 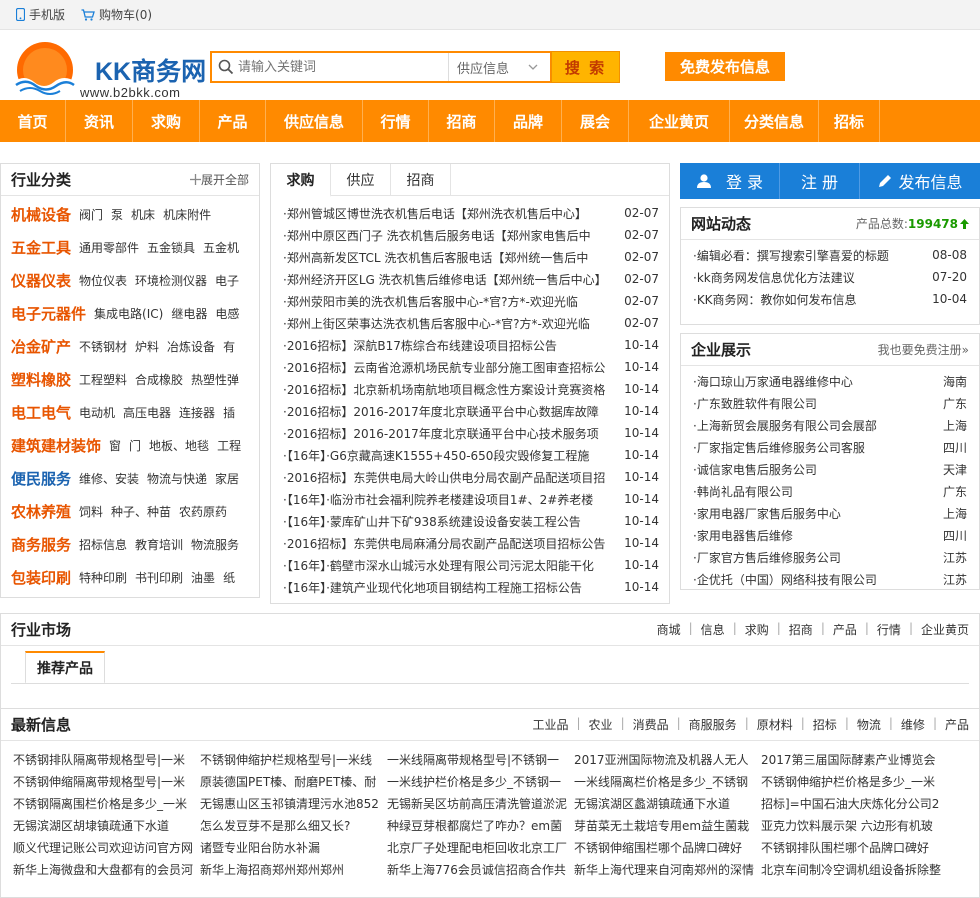 I want to click on latest-info-link: 不锈钢伸缩护栏规格型号|一米线, so click(x=293, y=760).